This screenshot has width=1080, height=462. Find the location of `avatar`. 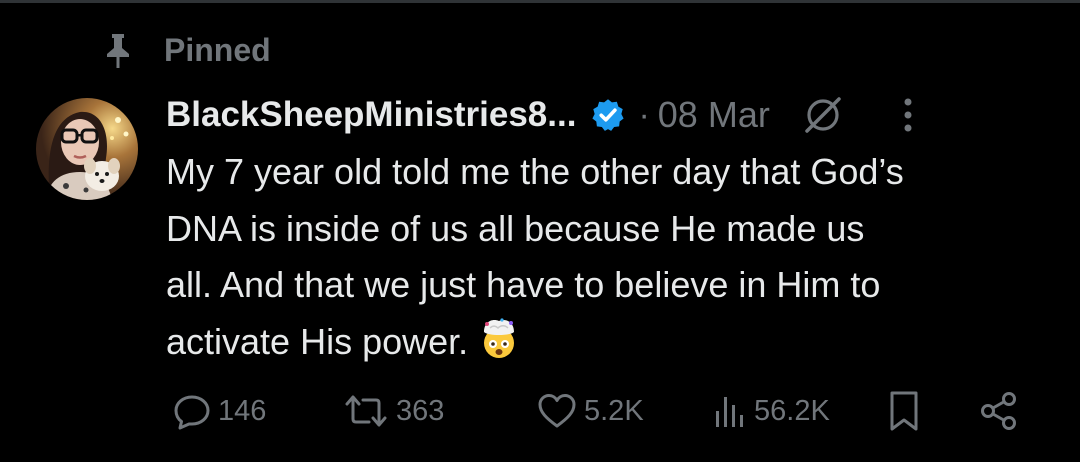

avatar is located at coordinates (87, 149).